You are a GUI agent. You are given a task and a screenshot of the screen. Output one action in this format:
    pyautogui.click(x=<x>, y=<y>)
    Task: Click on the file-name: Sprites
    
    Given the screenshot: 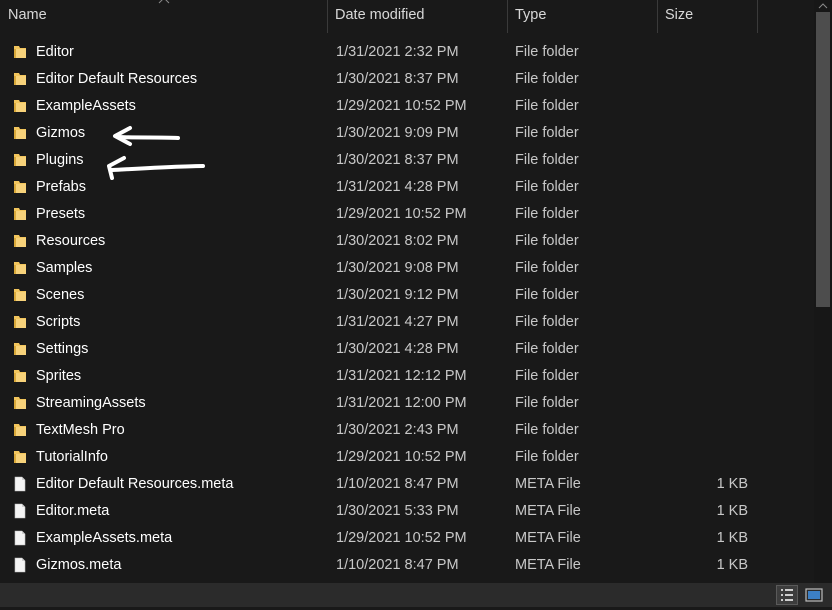 What is the action you would take?
    pyautogui.click(x=59, y=376)
    